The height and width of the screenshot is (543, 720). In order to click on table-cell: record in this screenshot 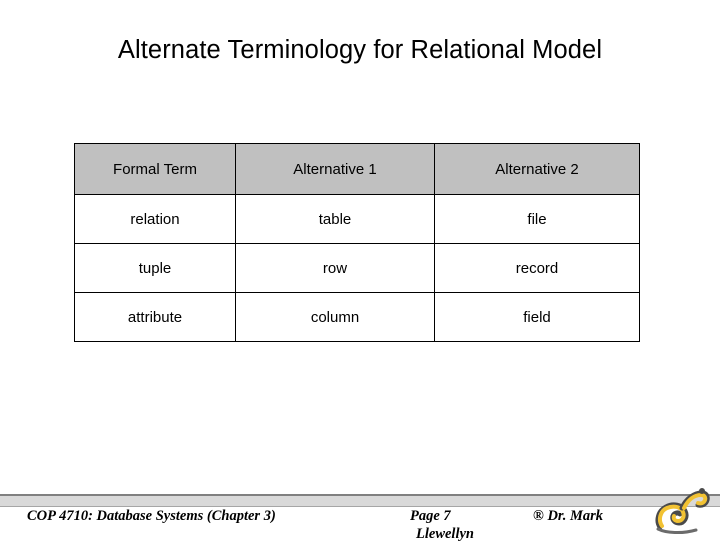, I will do `click(537, 268)`.